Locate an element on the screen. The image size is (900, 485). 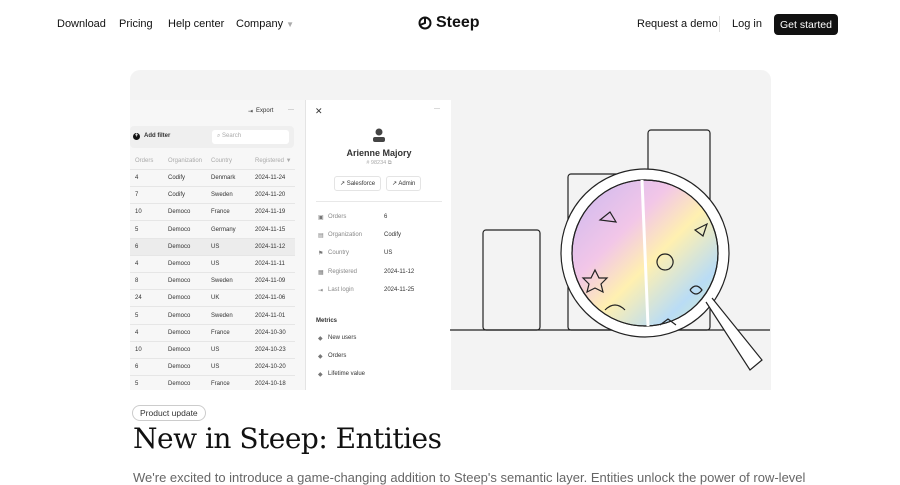
table-row: 6 Democo US 2024-11-12 is located at coordinates (212, 247).